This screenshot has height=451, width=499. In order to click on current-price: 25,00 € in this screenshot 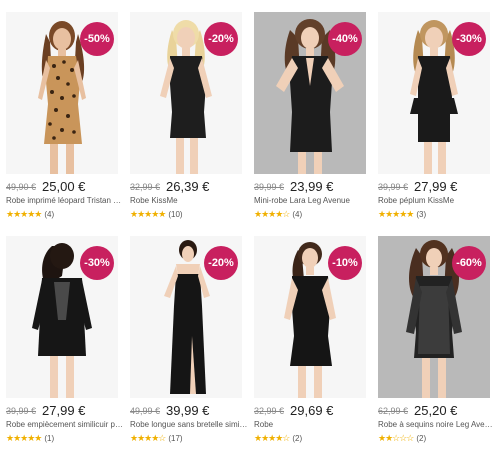, I will do `click(64, 186)`.